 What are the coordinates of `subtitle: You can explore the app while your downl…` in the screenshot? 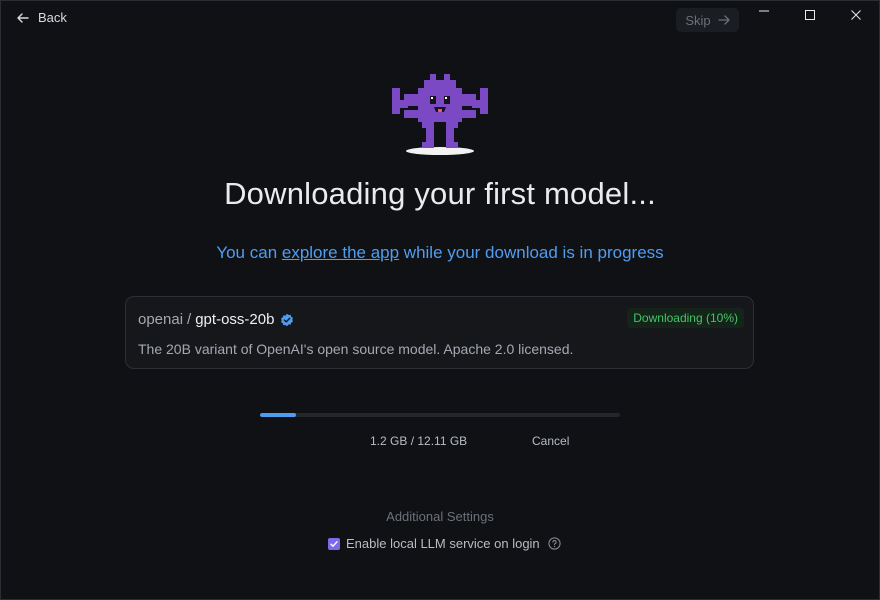 It's located at (440, 253).